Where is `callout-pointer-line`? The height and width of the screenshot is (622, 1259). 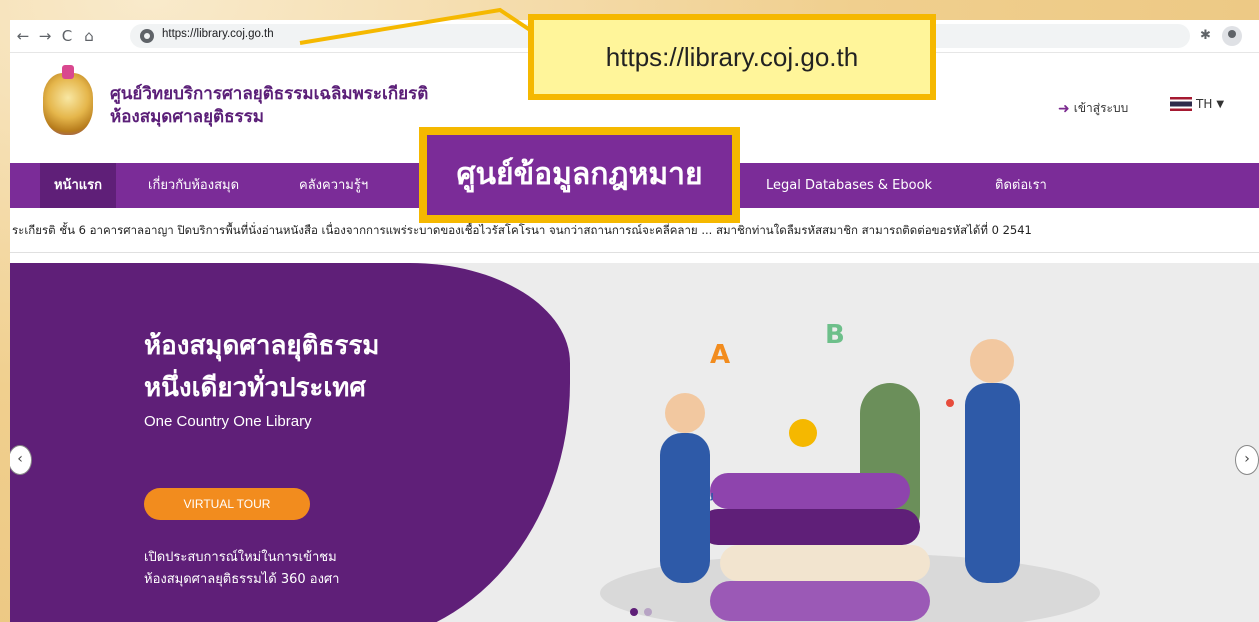
callout-pointer-line is located at coordinates (415, 26).